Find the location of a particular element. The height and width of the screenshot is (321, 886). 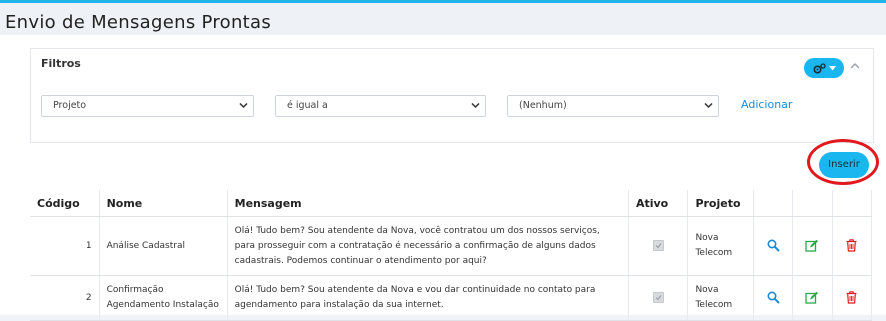

table-header-row: Código Nome Mensagem Ativo Projeto is located at coordinates (451, 203).